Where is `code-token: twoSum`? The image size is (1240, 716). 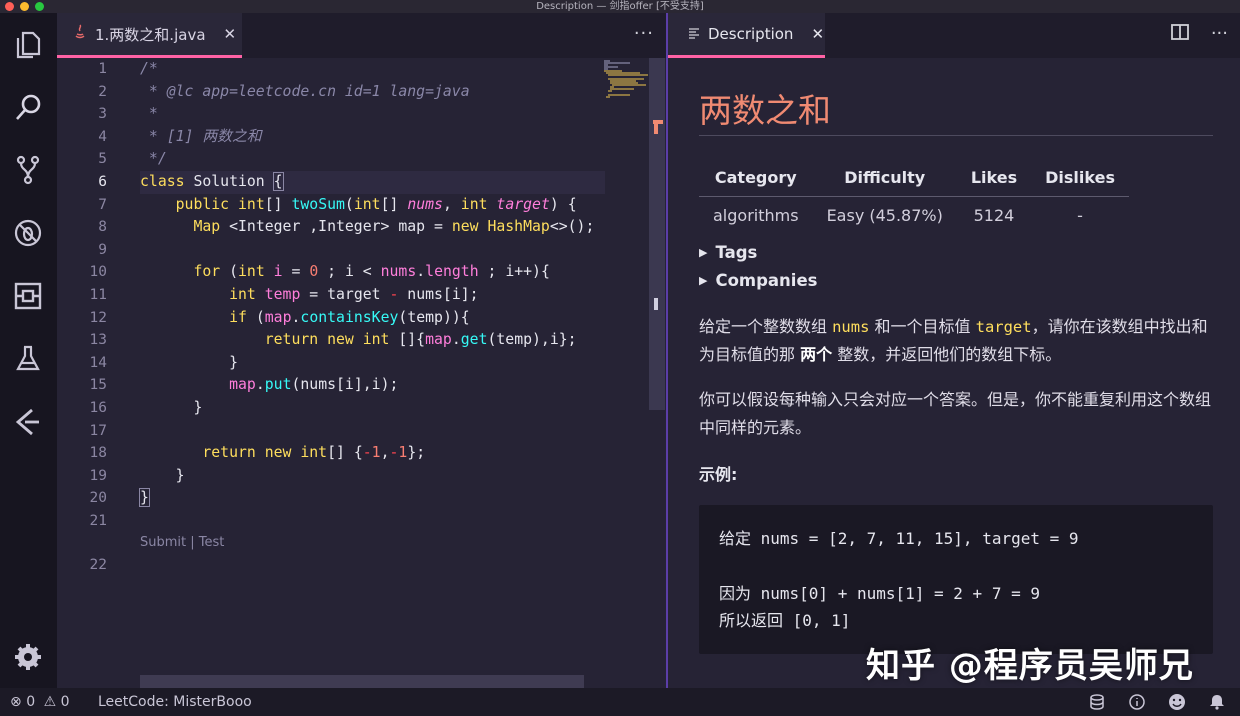 code-token: twoSum is located at coordinates (318, 204).